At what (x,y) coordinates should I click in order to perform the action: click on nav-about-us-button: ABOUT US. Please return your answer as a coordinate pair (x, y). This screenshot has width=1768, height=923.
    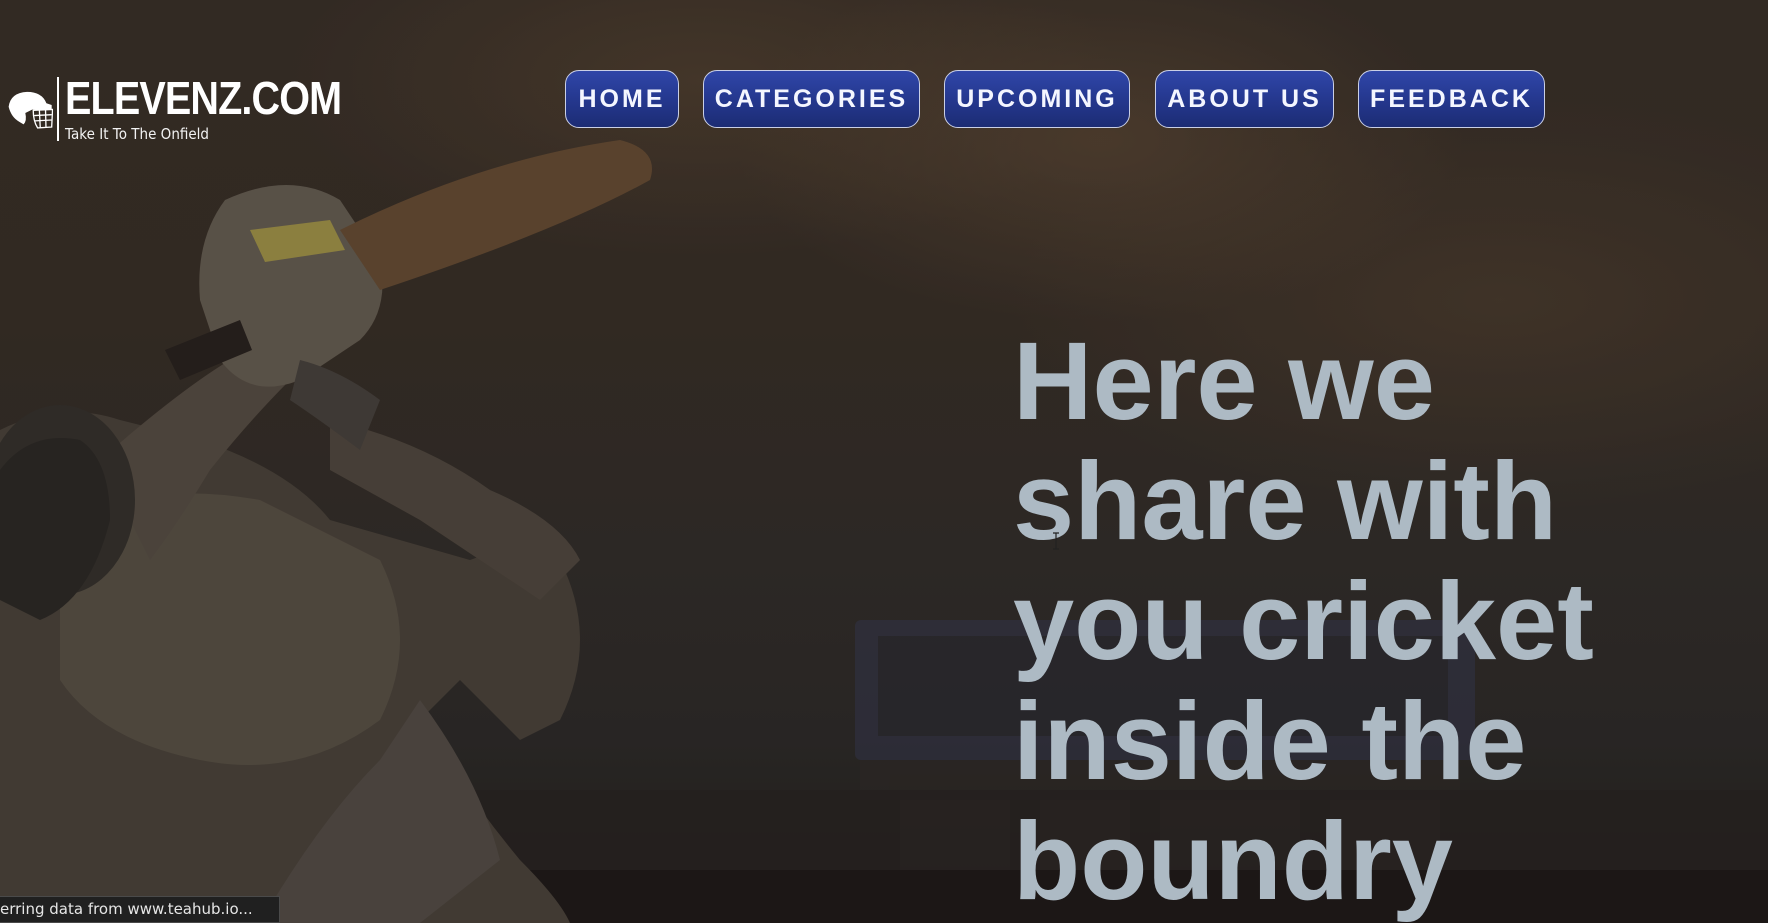
    Looking at the image, I should click on (1244, 99).